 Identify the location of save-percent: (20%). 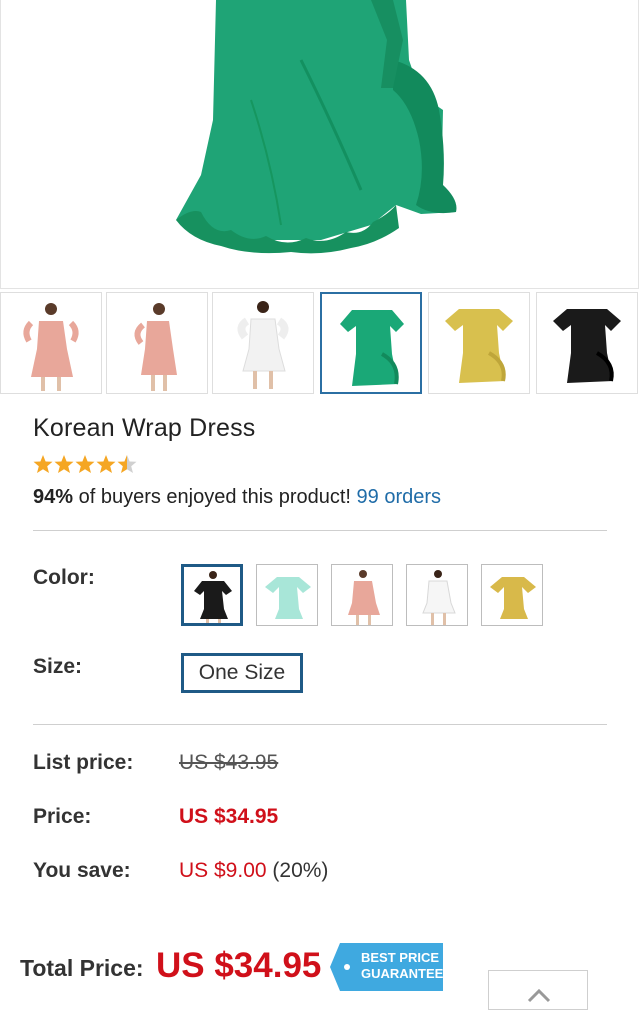
(297, 870).